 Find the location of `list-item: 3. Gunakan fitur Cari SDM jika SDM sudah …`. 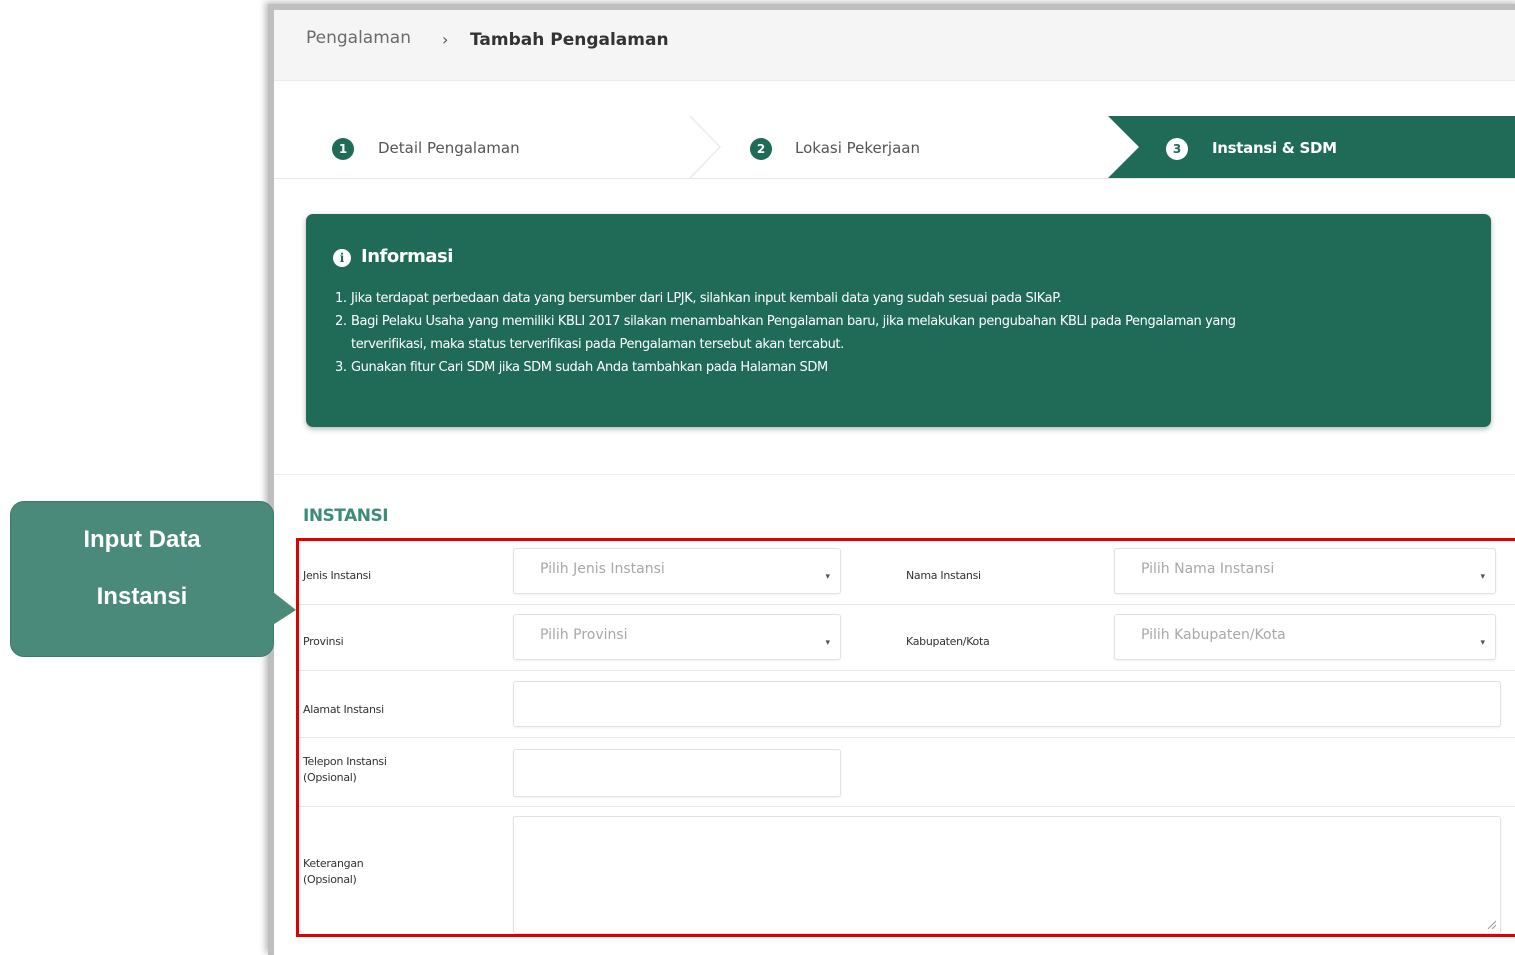

list-item: 3. Gunakan fitur Cari SDM jika SDM sudah … is located at coordinates (581, 367).